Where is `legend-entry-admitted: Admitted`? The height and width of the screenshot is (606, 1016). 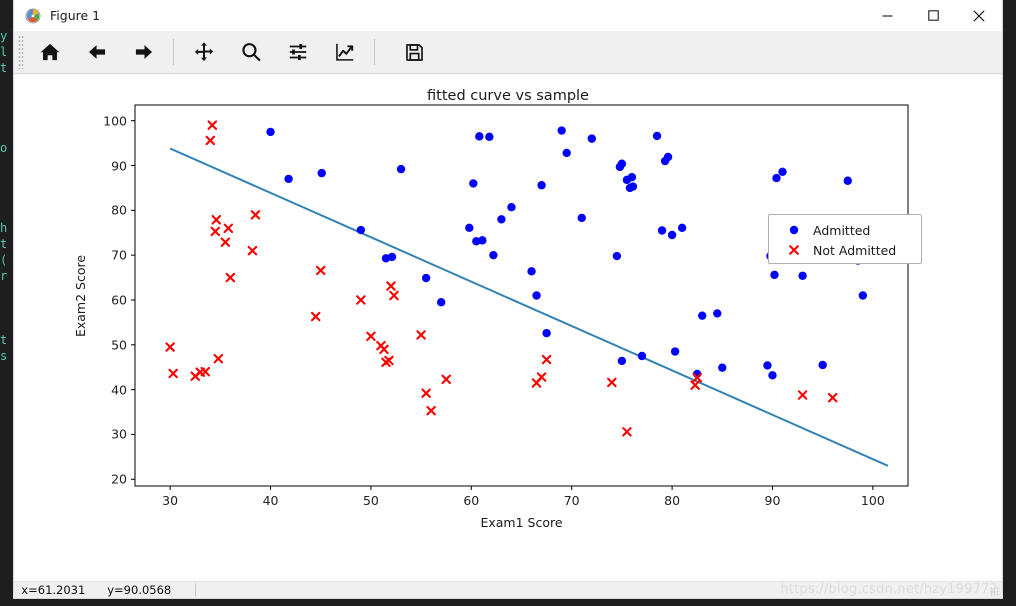
legend-entry-admitted: Admitted is located at coordinates (846, 230).